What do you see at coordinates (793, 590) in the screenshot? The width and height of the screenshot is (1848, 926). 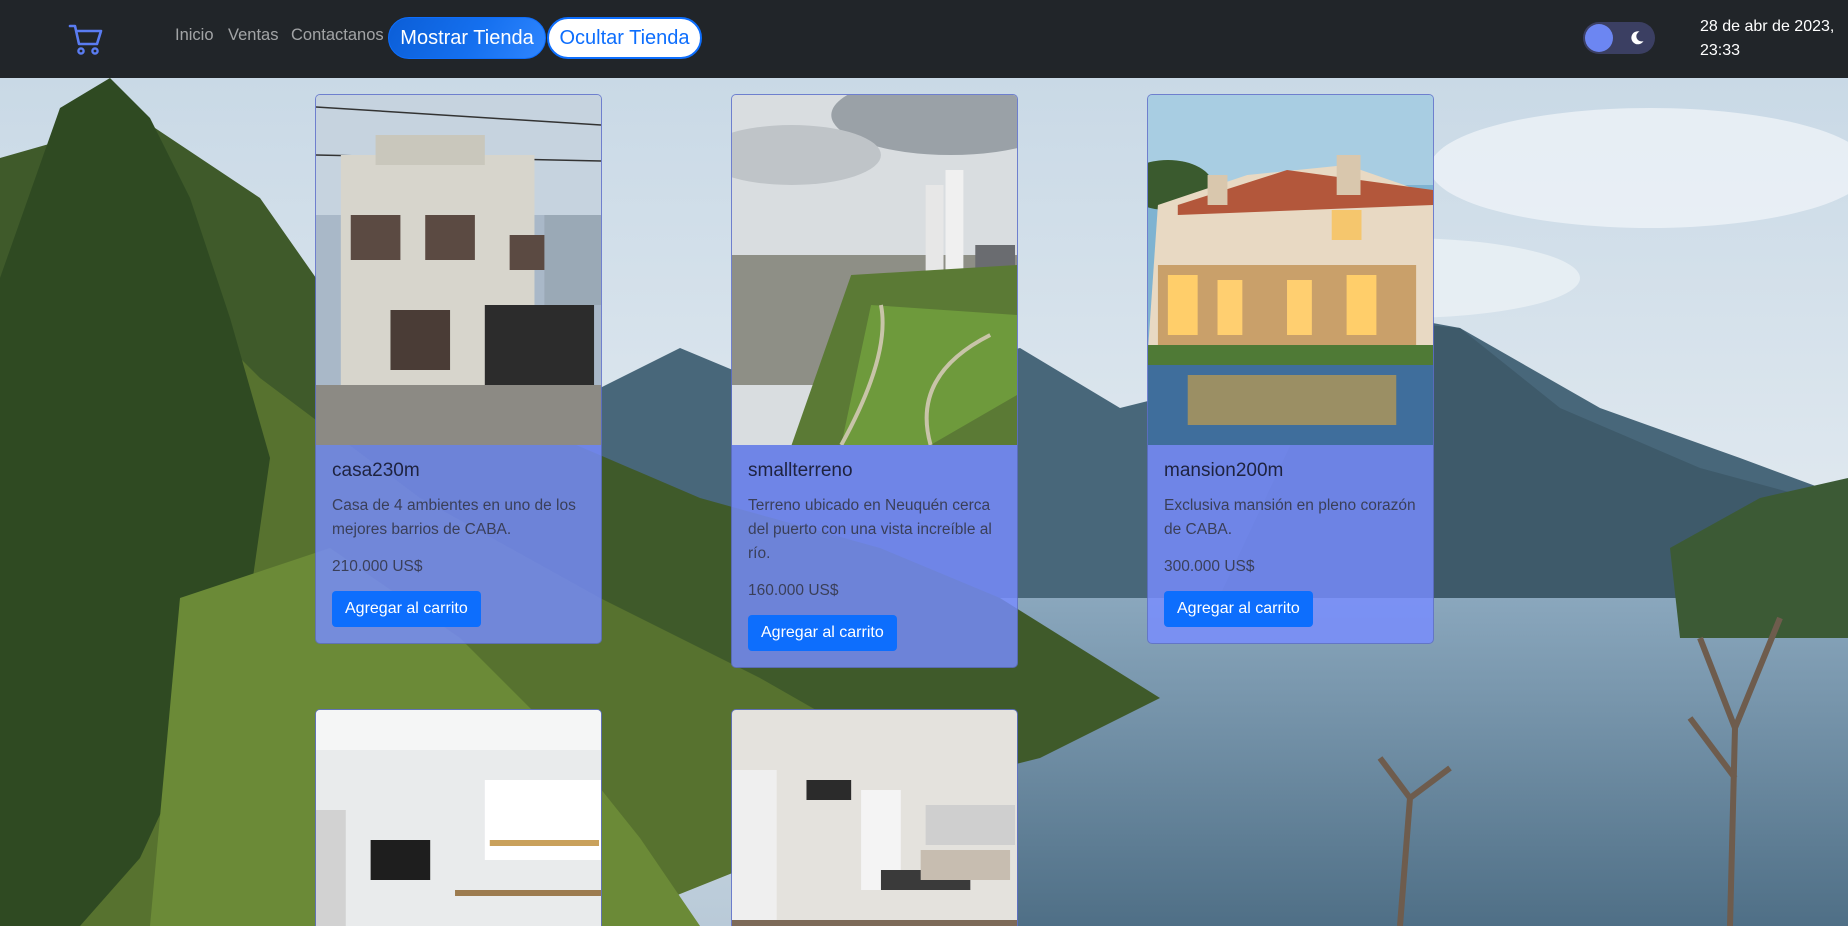 I see `card-price: 160.000 US$` at bounding box center [793, 590].